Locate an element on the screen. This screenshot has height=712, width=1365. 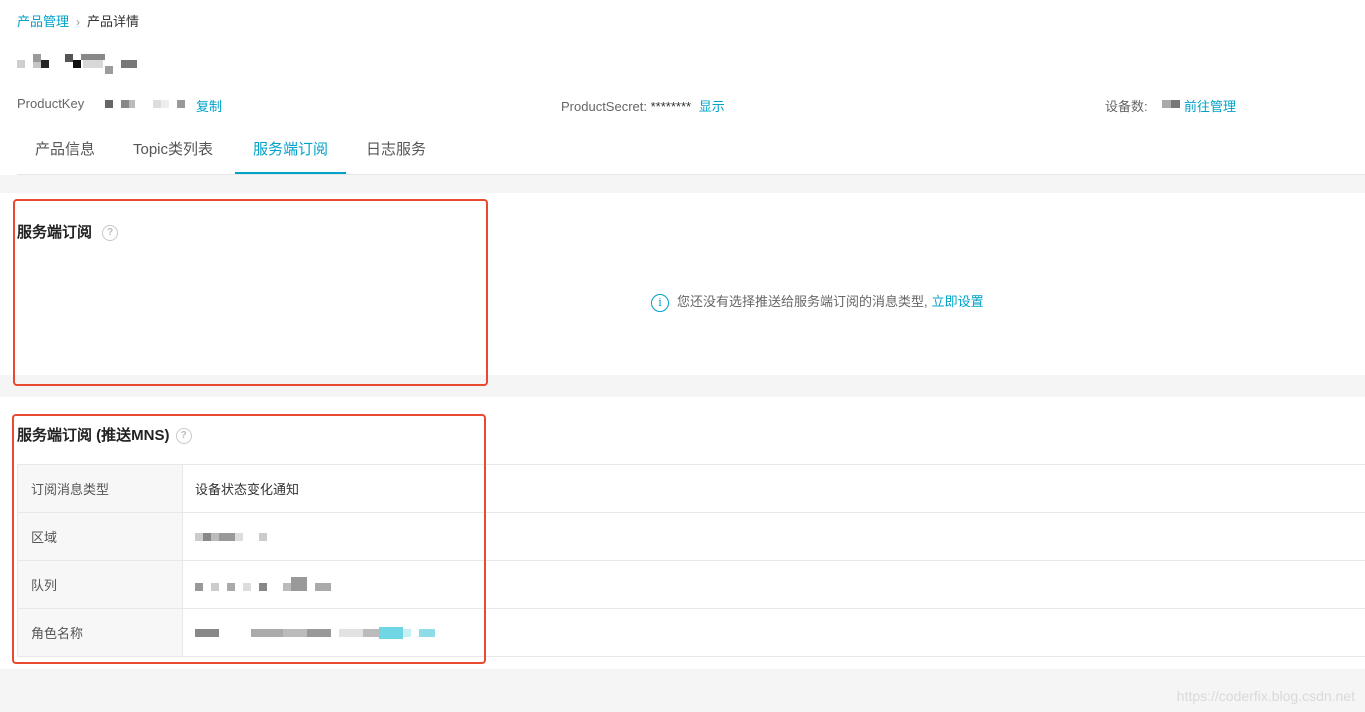
breadcrumb: 产品管理 › 产品详情 is located at coordinates (78, 20).